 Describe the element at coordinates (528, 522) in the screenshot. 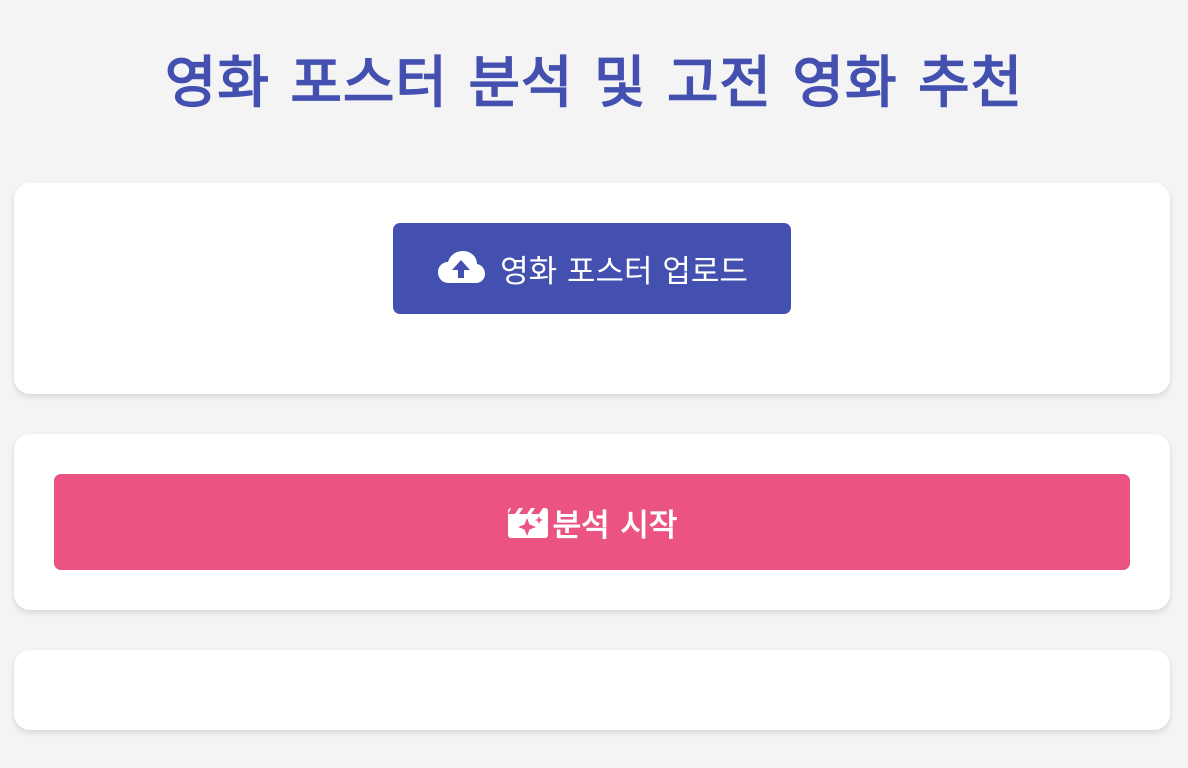

I see `magic-clapperboard-icon` at that location.